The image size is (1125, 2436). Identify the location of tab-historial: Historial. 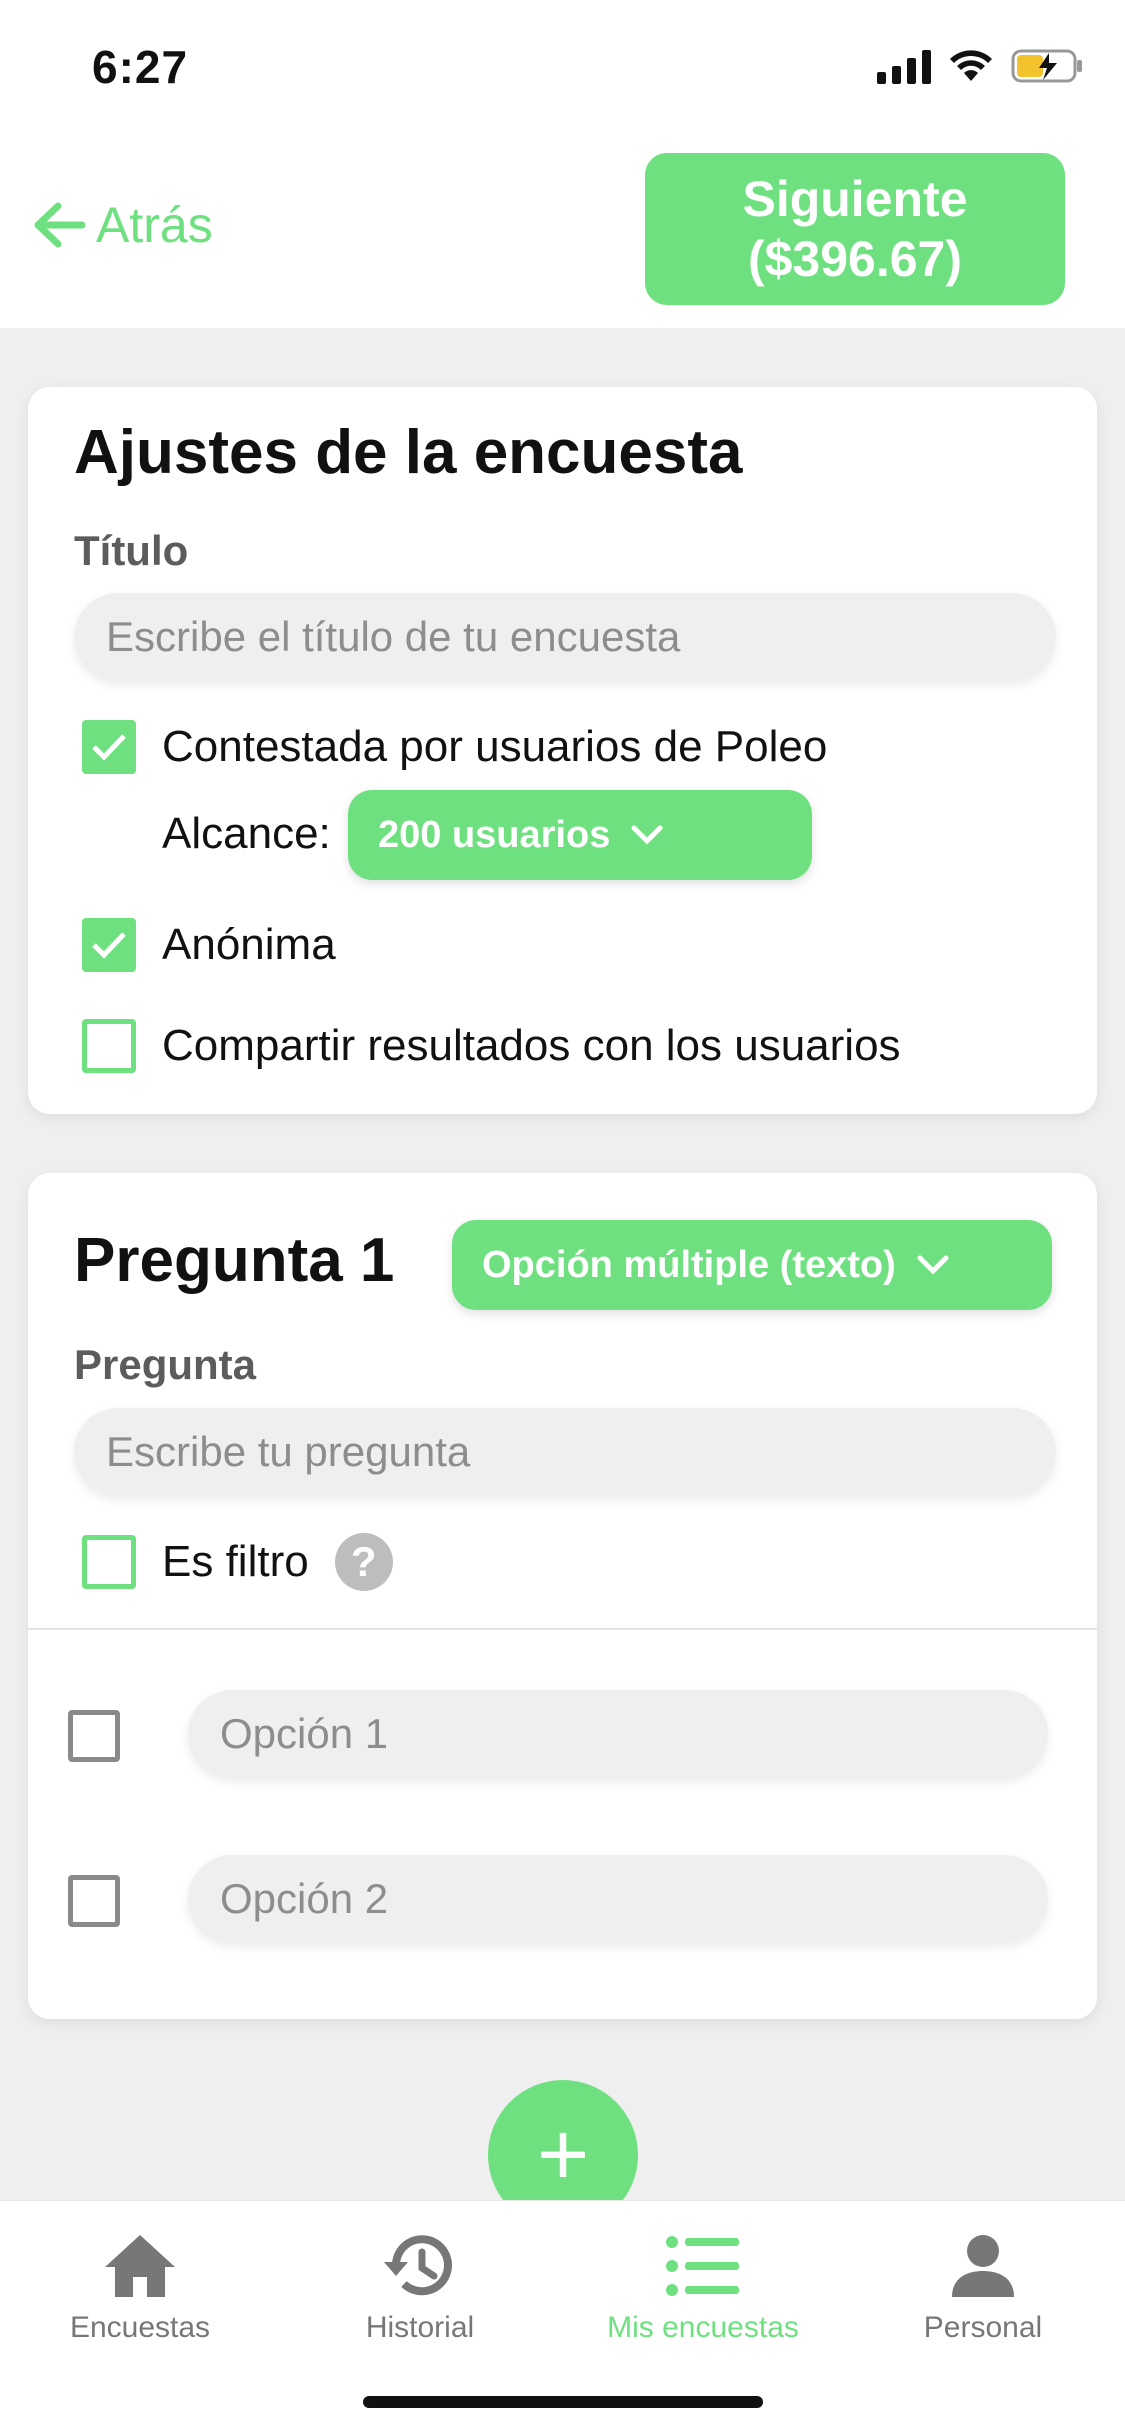
(420, 2283).